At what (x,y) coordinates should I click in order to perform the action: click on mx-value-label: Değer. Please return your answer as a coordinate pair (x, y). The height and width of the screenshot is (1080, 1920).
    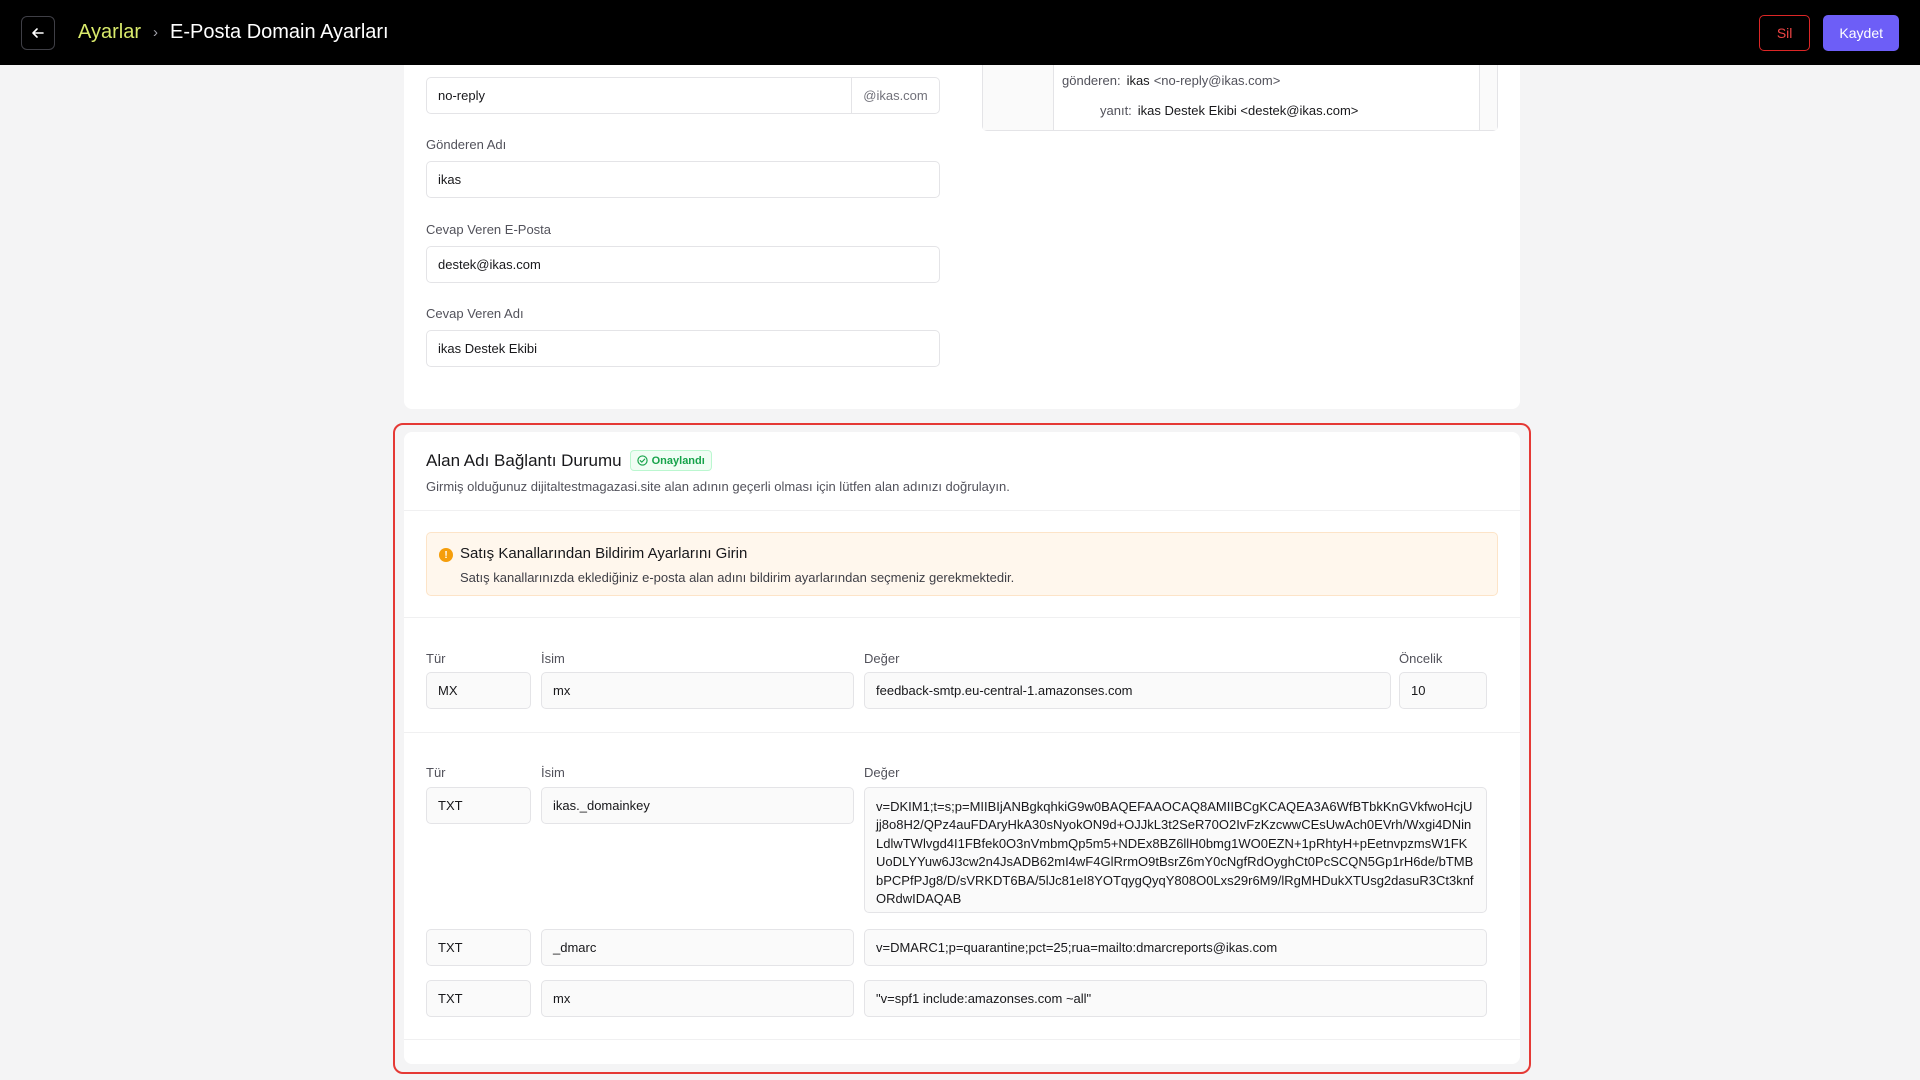
    Looking at the image, I should click on (882, 658).